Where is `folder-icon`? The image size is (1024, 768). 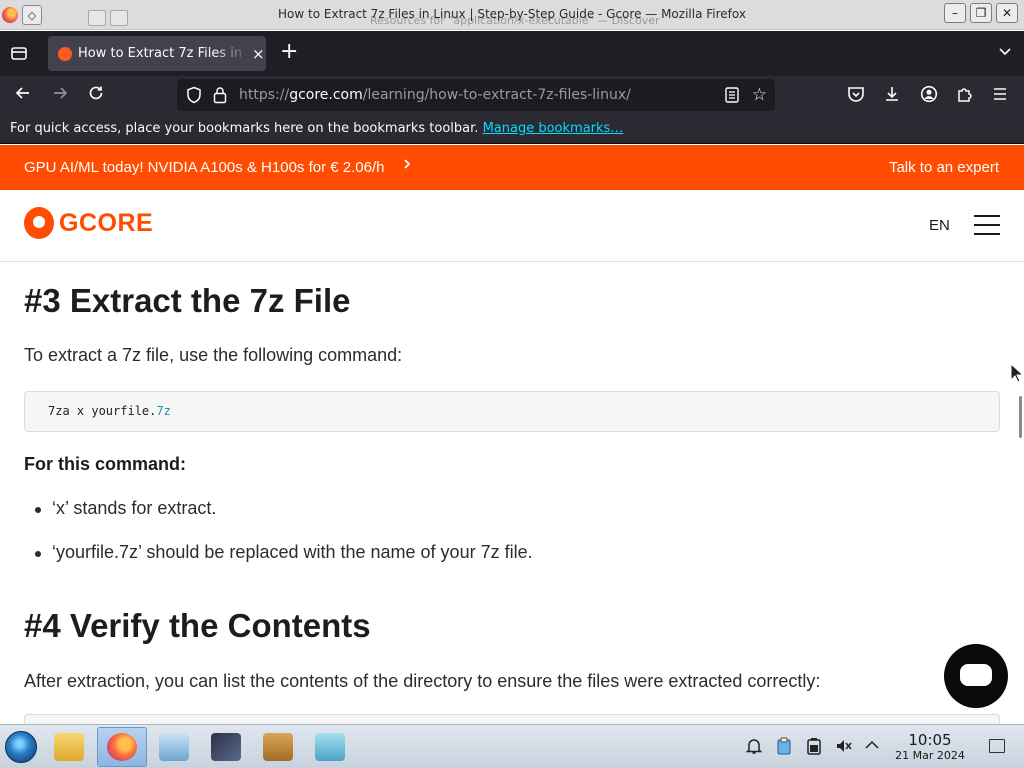 folder-icon is located at coordinates (69, 747).